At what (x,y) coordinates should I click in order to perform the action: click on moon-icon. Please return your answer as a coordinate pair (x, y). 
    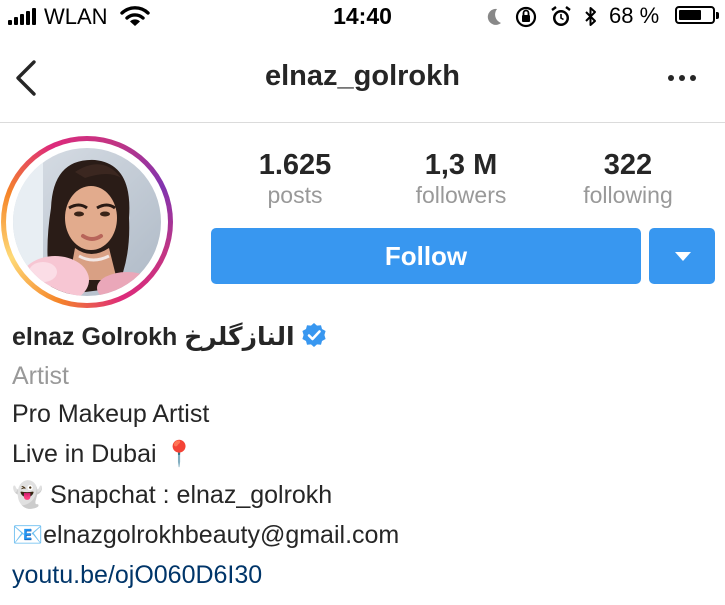
    Looking at the image, I should click on (494, 16).